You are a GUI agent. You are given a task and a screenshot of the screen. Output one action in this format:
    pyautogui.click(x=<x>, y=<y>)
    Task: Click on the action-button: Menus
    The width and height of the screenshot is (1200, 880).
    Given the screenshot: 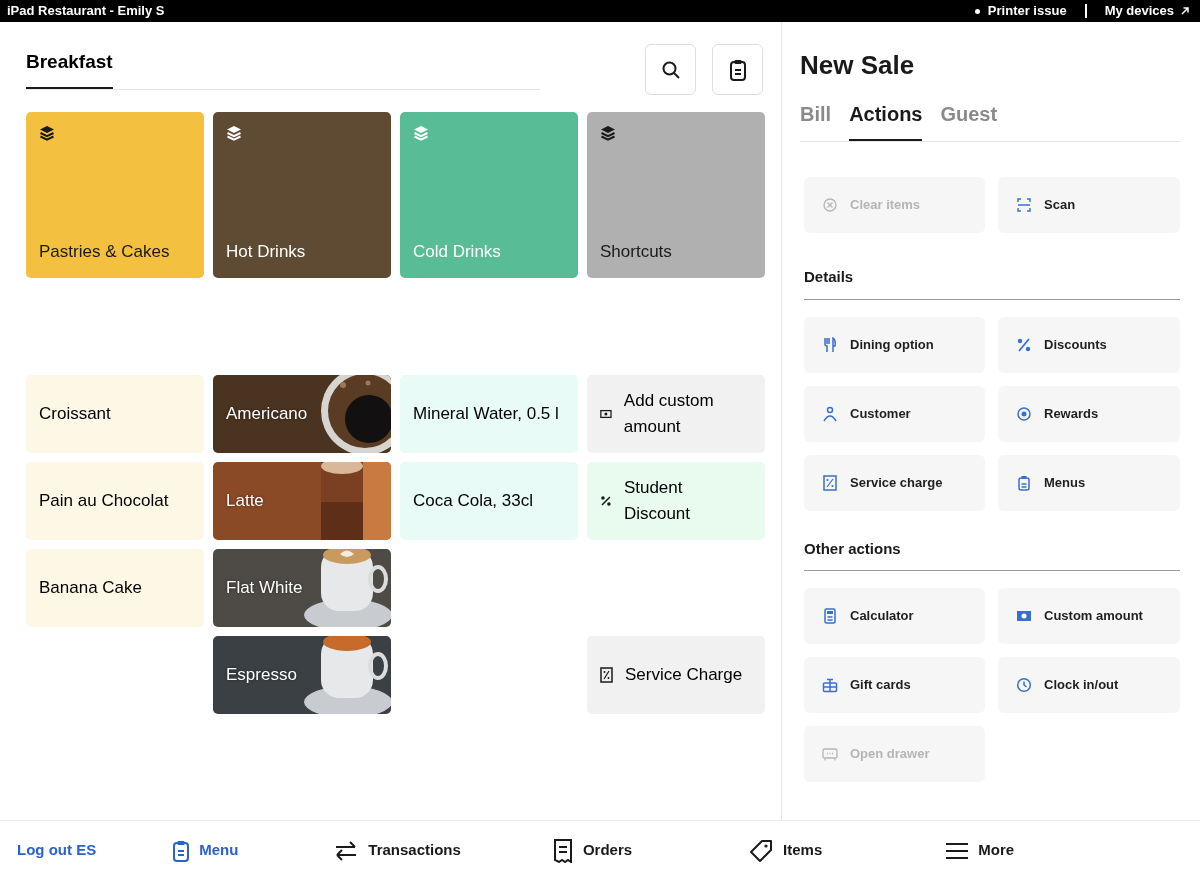 What is the action you would take?
    pyautogui.click(x=1089, y=482)
    